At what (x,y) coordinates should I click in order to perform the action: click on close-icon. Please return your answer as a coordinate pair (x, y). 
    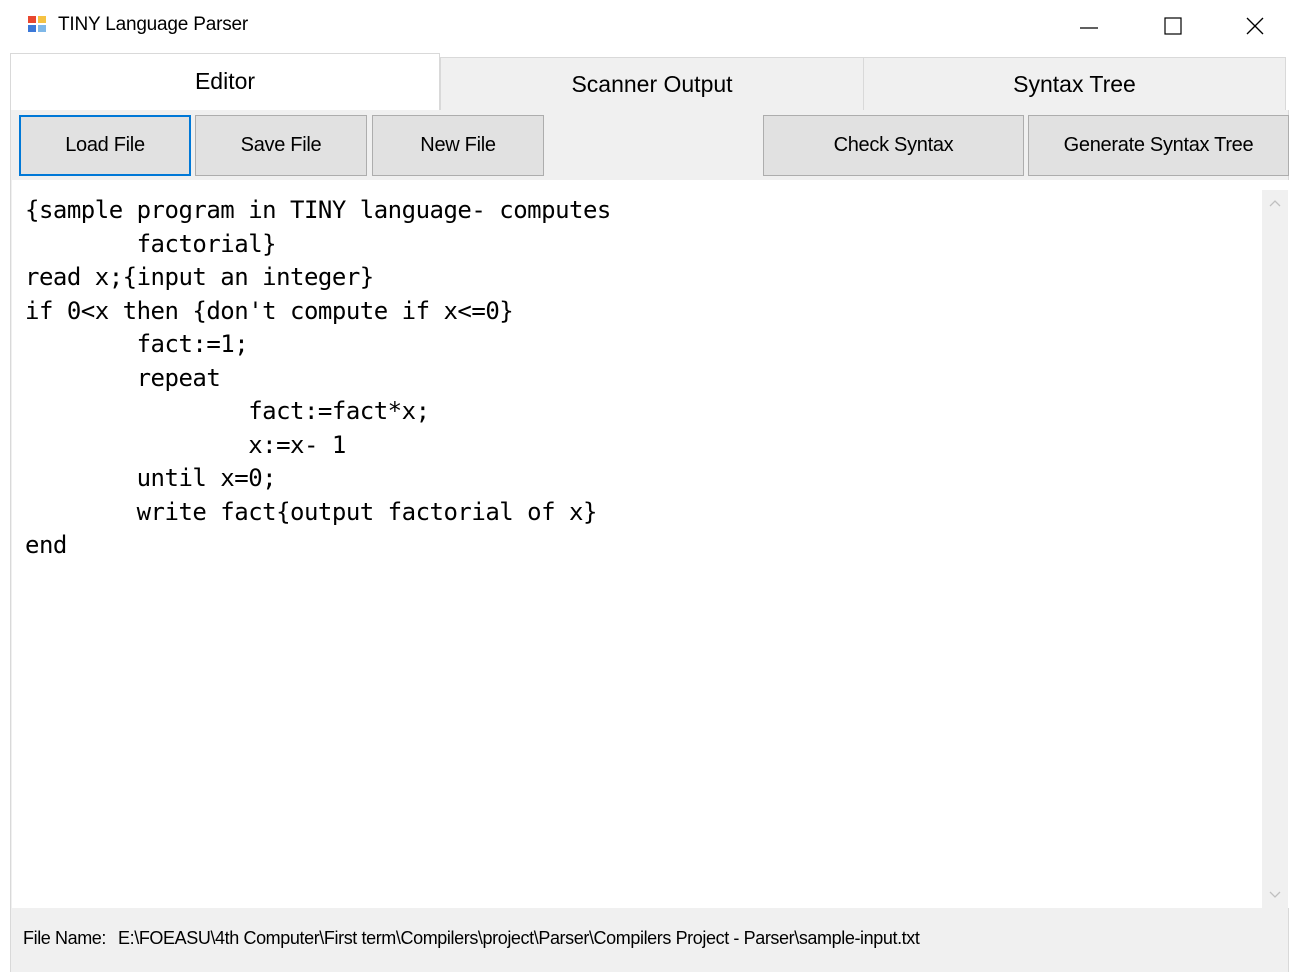
    Looking at the image, I should click on (1255, 26).